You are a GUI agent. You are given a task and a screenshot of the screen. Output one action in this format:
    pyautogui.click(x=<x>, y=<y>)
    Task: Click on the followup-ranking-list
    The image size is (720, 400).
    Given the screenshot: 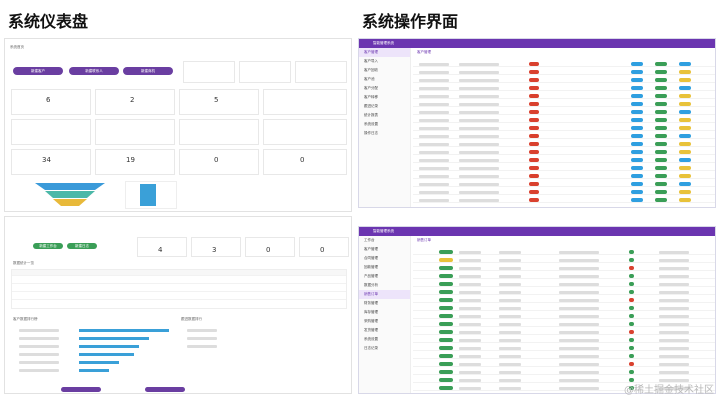 What is the action you would take?
    pyautogui.click(x=206, y=340)
    